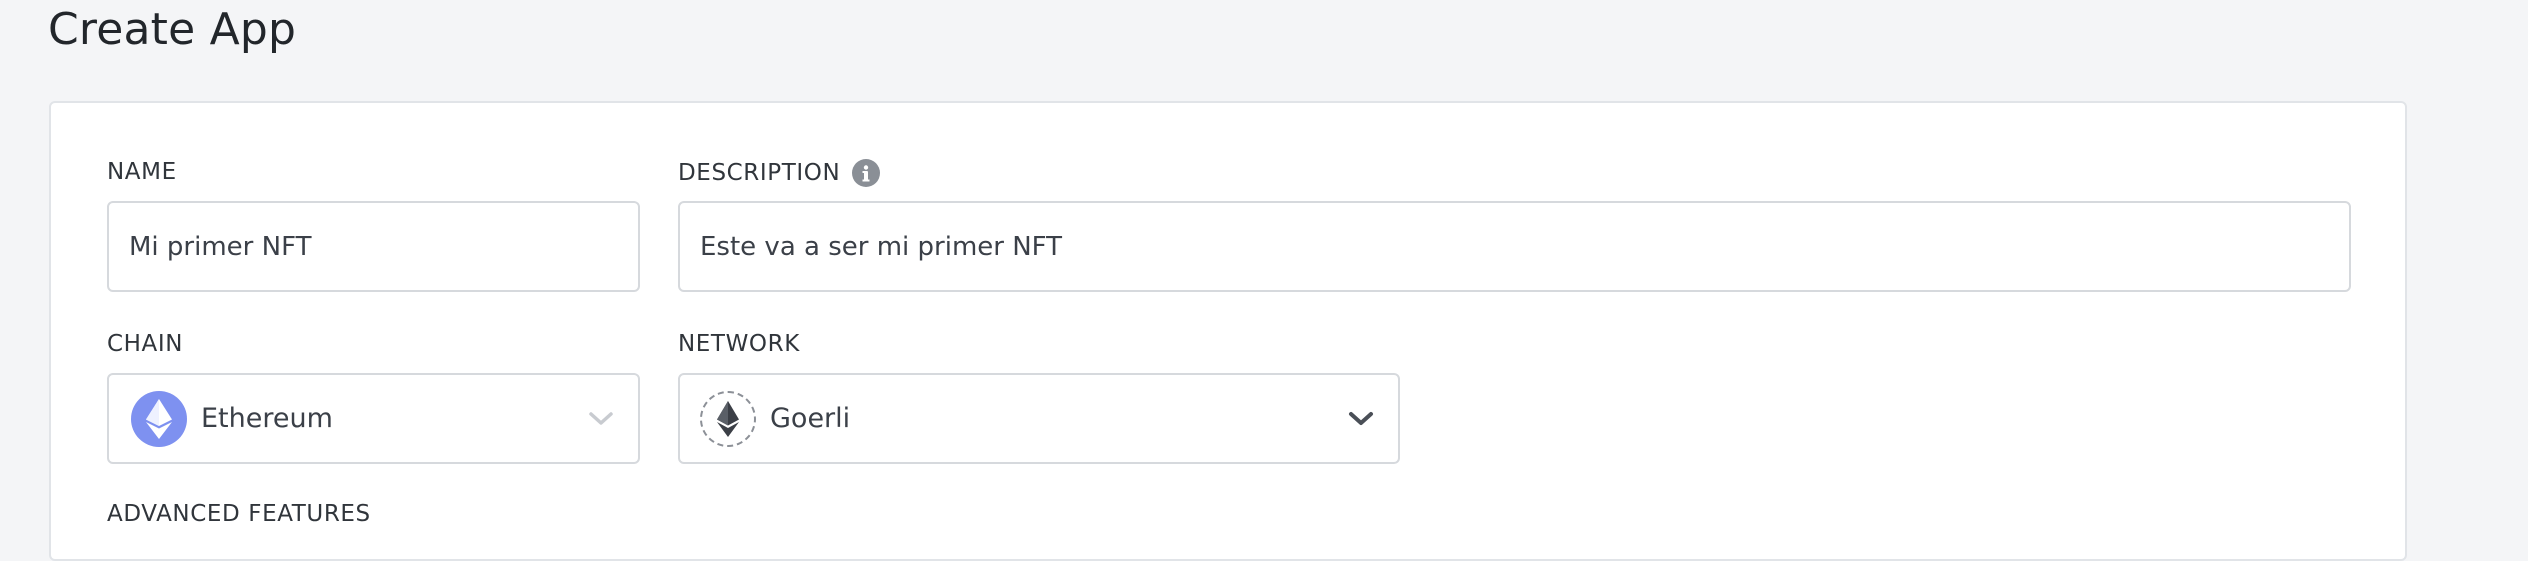 The width and height of the screenshot is (2528, 561). Describe the element at coordinates (159, 418) in the screenshot. I see `ethereum-icon` at that location.